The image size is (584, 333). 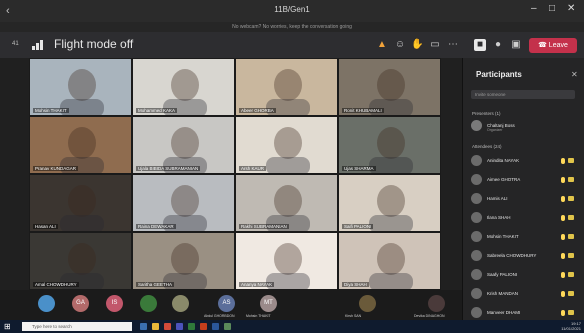 I want to click on close-panel-icon: ✕, so click(x=574, y=74).